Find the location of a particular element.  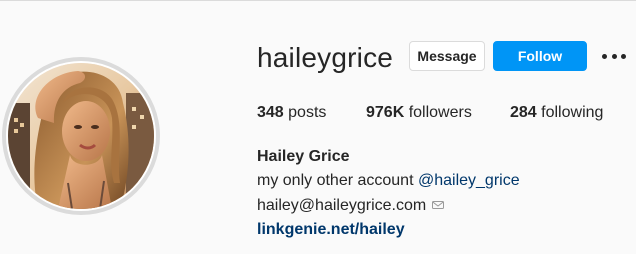

avatar-photo is located at coordinates (81, 136).